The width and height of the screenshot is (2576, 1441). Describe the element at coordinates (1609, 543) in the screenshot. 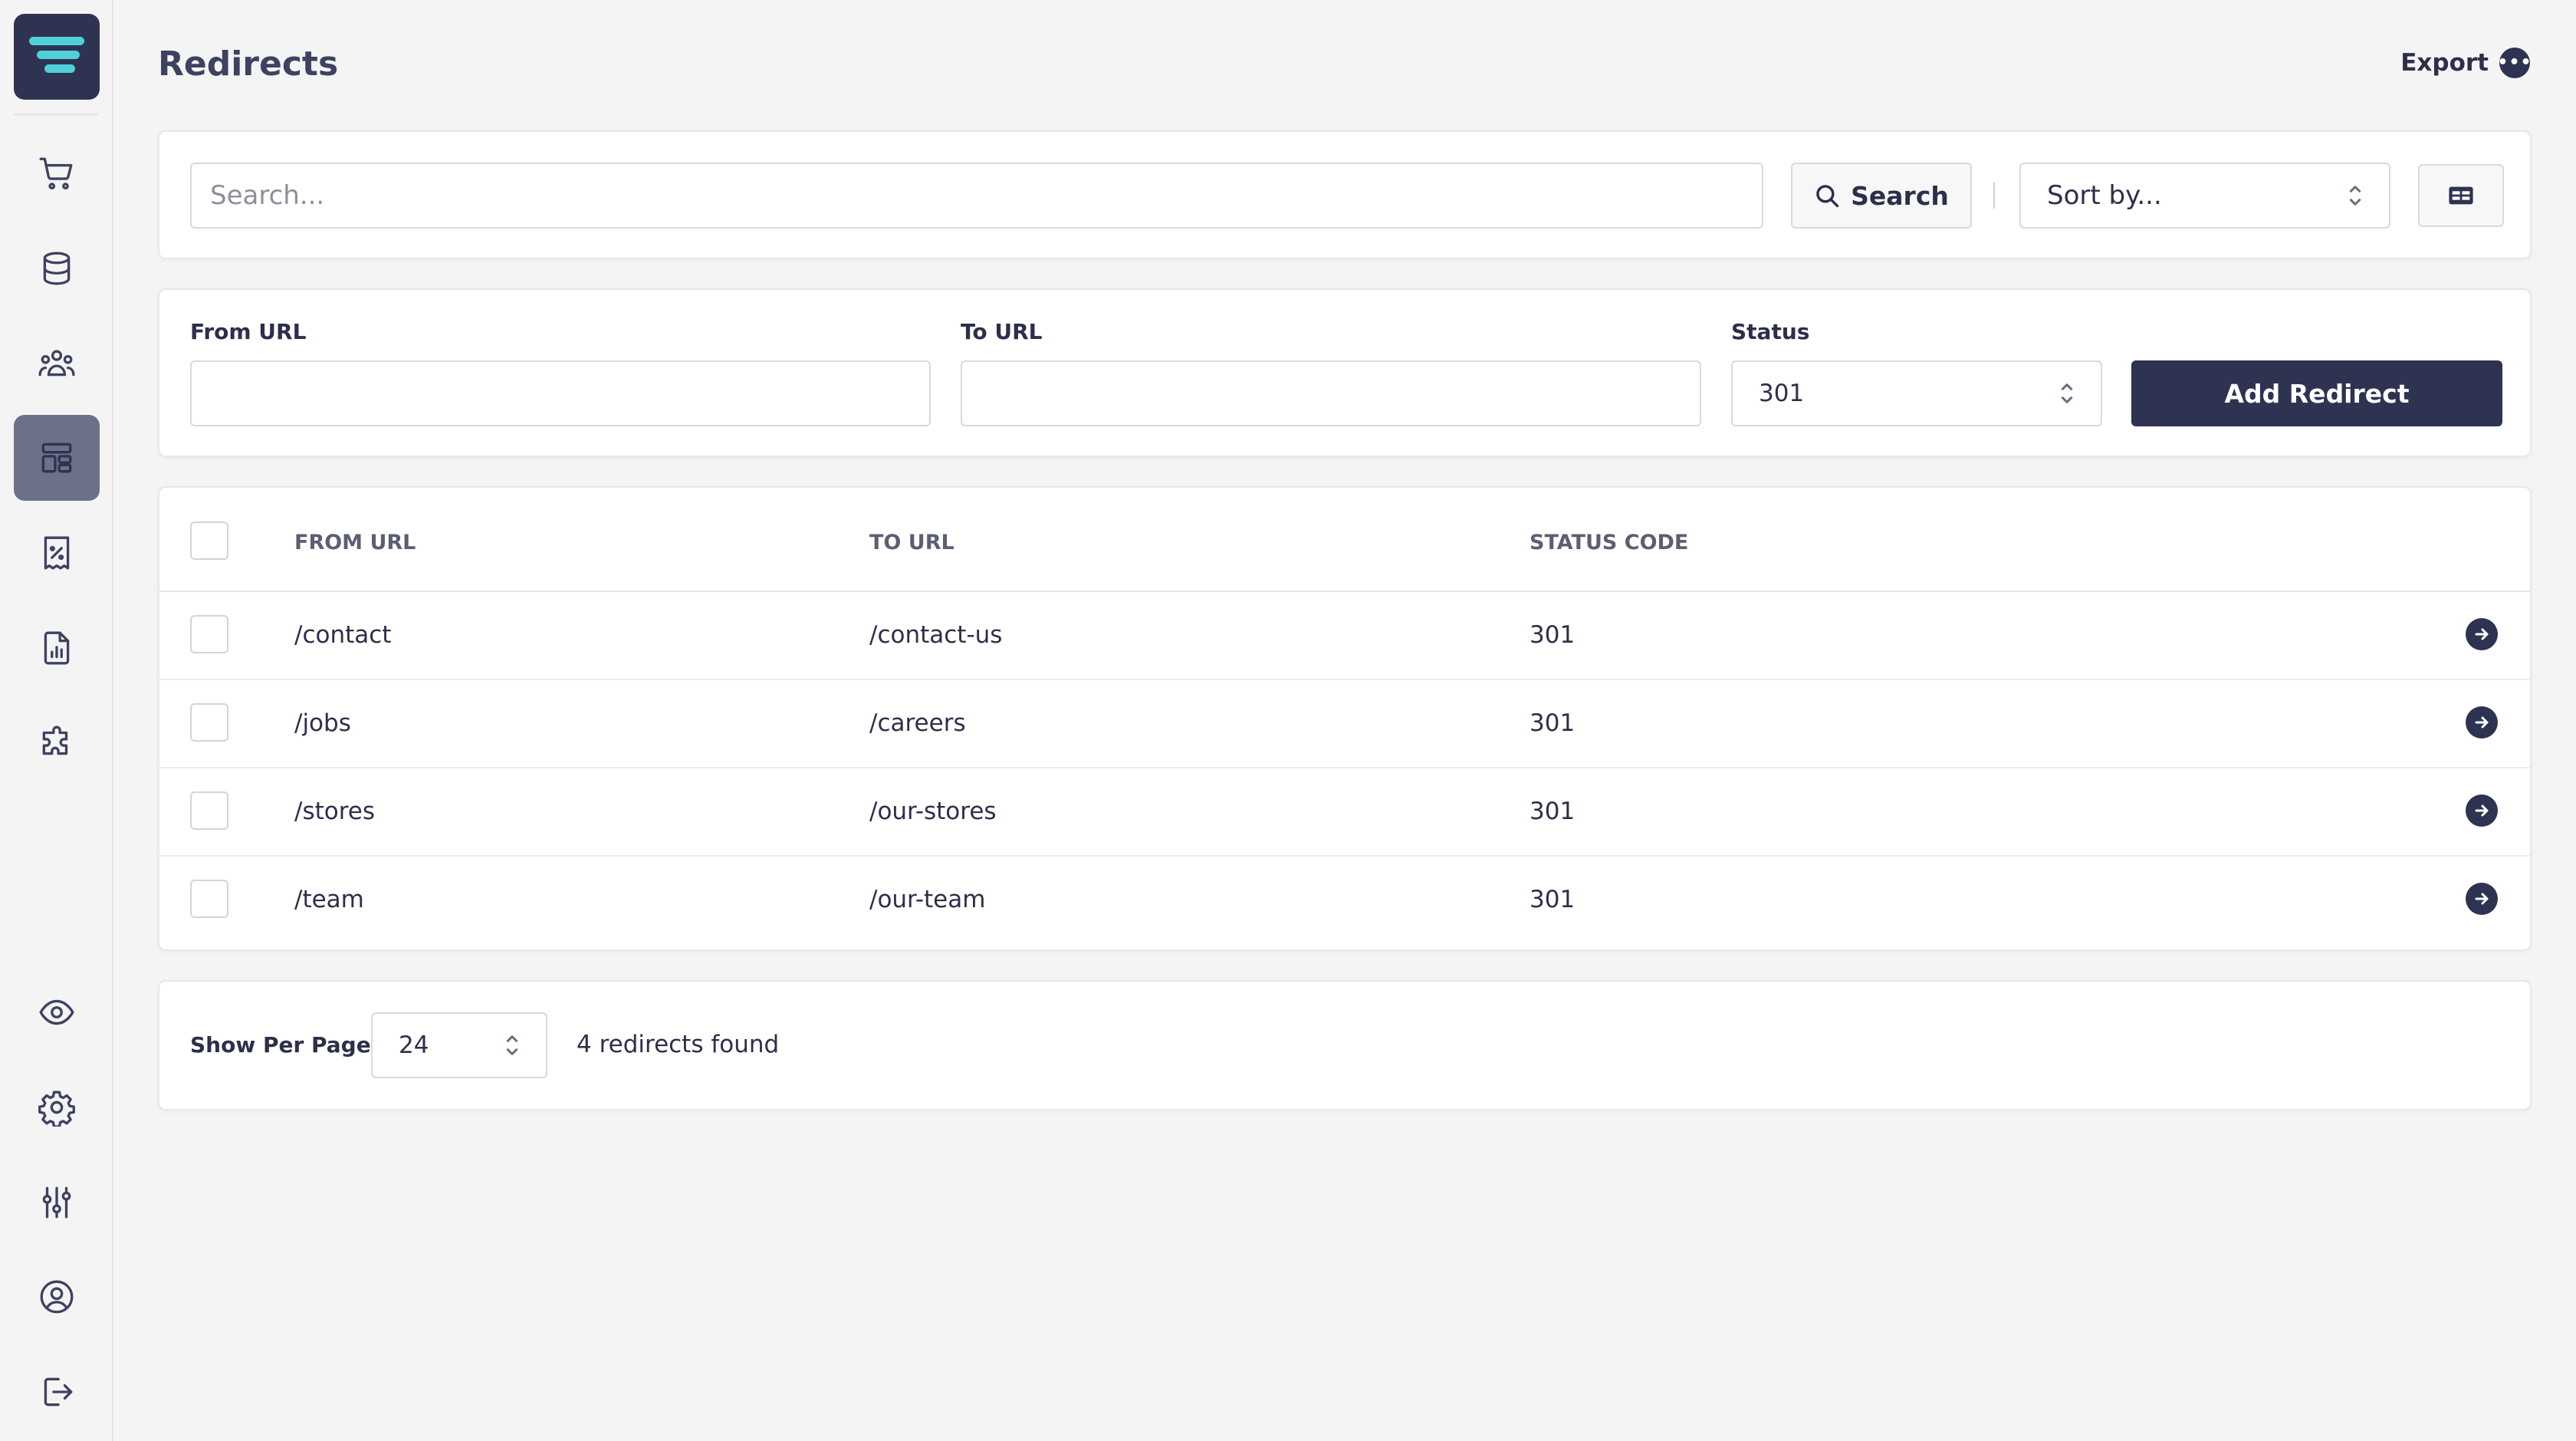

I see `column-header-status-code: STATUS CODE` at that location.